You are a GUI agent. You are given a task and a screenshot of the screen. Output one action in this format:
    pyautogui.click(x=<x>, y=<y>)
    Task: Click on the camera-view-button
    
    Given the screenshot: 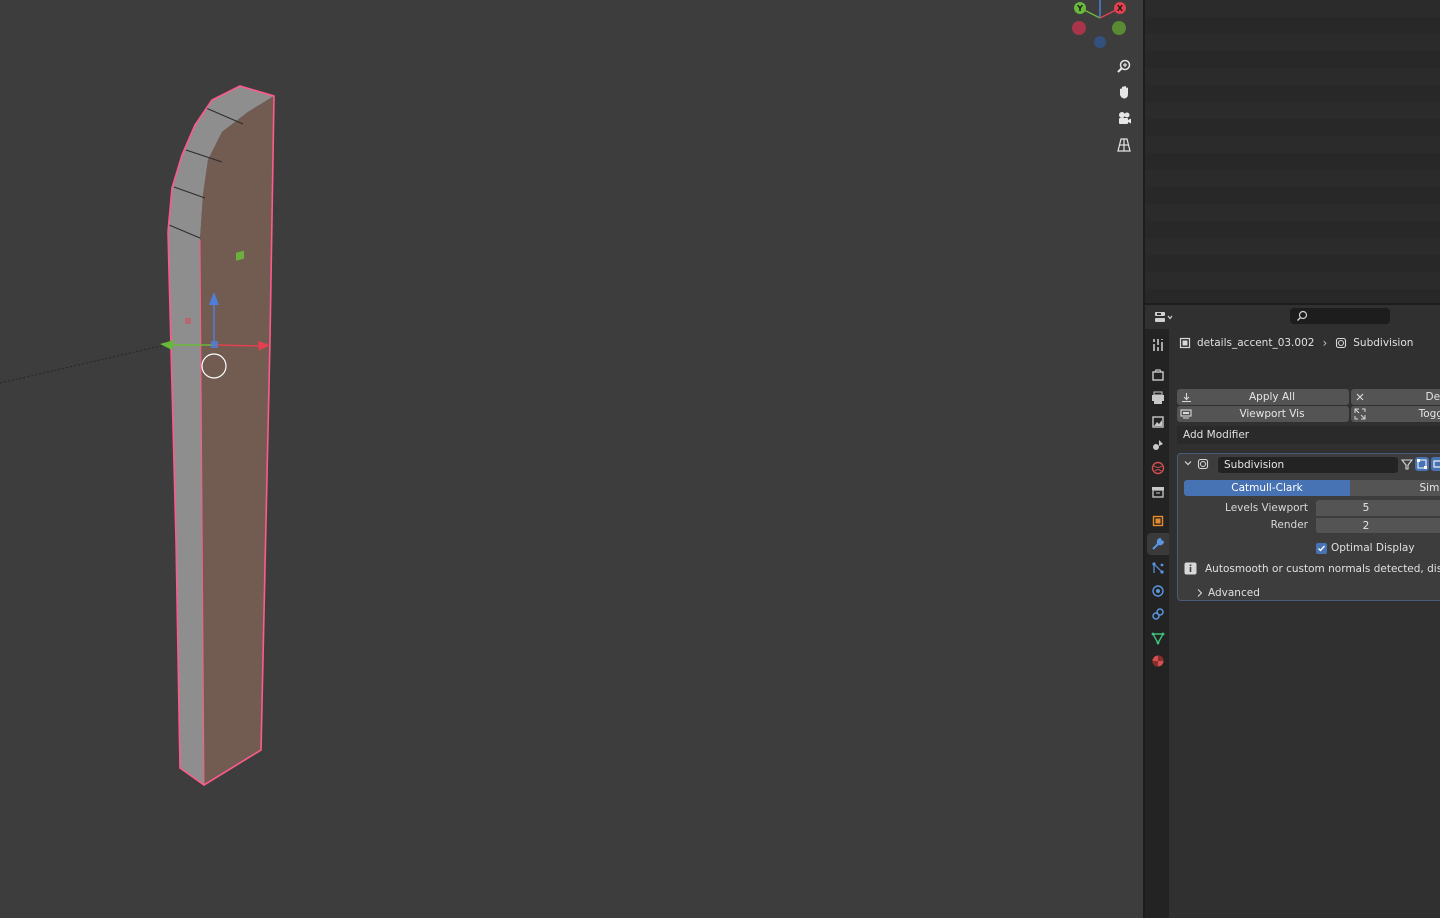 What is the action you would take?
    pyautogui.click(x=1124, y=118)
    